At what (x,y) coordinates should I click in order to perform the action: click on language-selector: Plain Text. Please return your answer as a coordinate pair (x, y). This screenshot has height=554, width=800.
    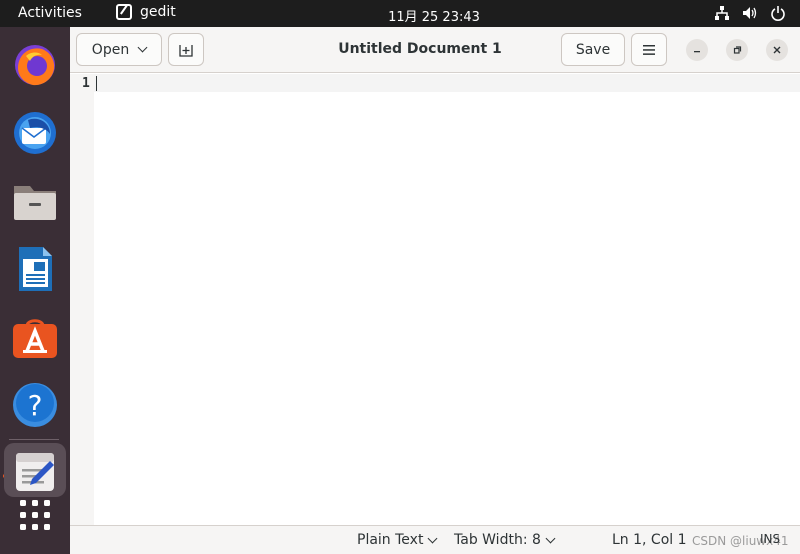
    Looking at the image, I should click on (397, 540).